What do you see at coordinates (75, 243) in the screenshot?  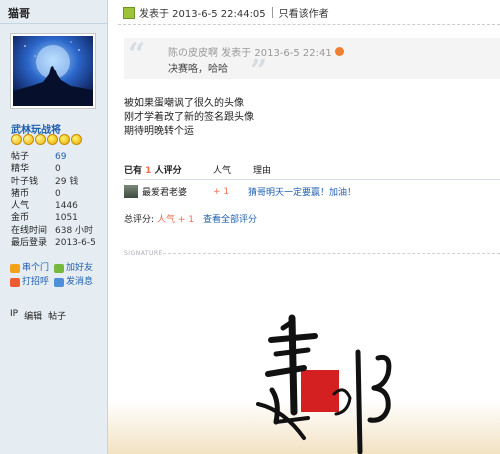 I see `stat-value: 2013-6-5` at bounding box center [75, 243].